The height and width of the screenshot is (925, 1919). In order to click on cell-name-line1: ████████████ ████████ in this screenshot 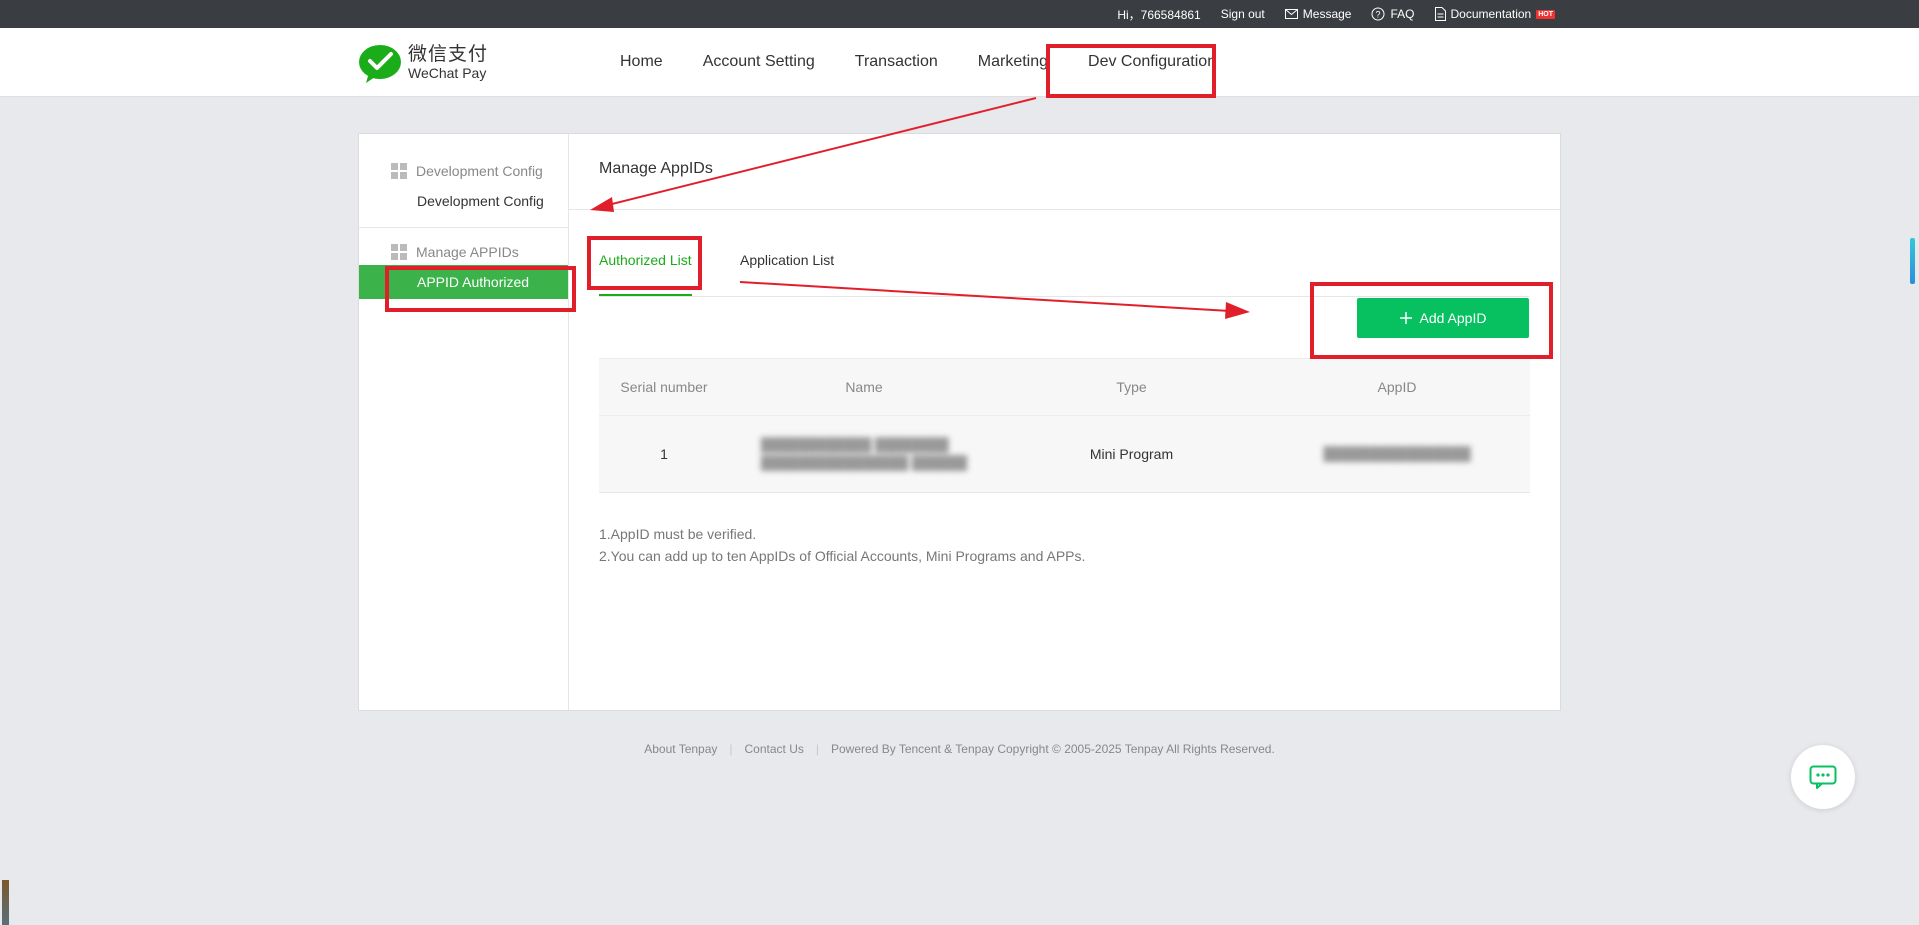, I will do `click(854, 444)`.